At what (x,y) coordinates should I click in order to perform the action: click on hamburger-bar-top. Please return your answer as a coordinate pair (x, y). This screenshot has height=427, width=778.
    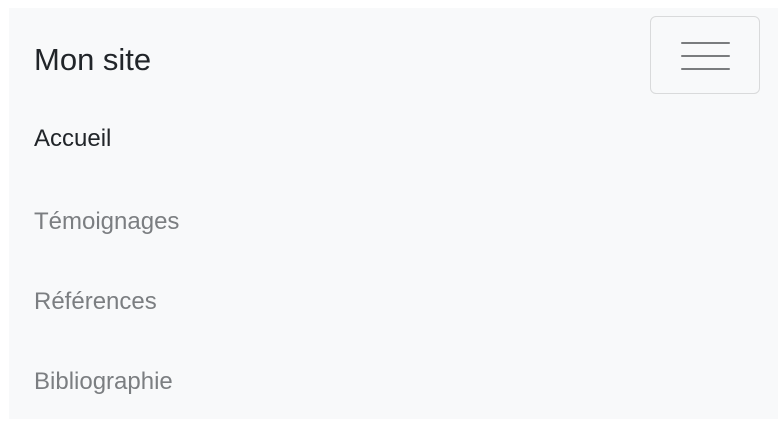
    Looking at the image, I should click on (705, 43).